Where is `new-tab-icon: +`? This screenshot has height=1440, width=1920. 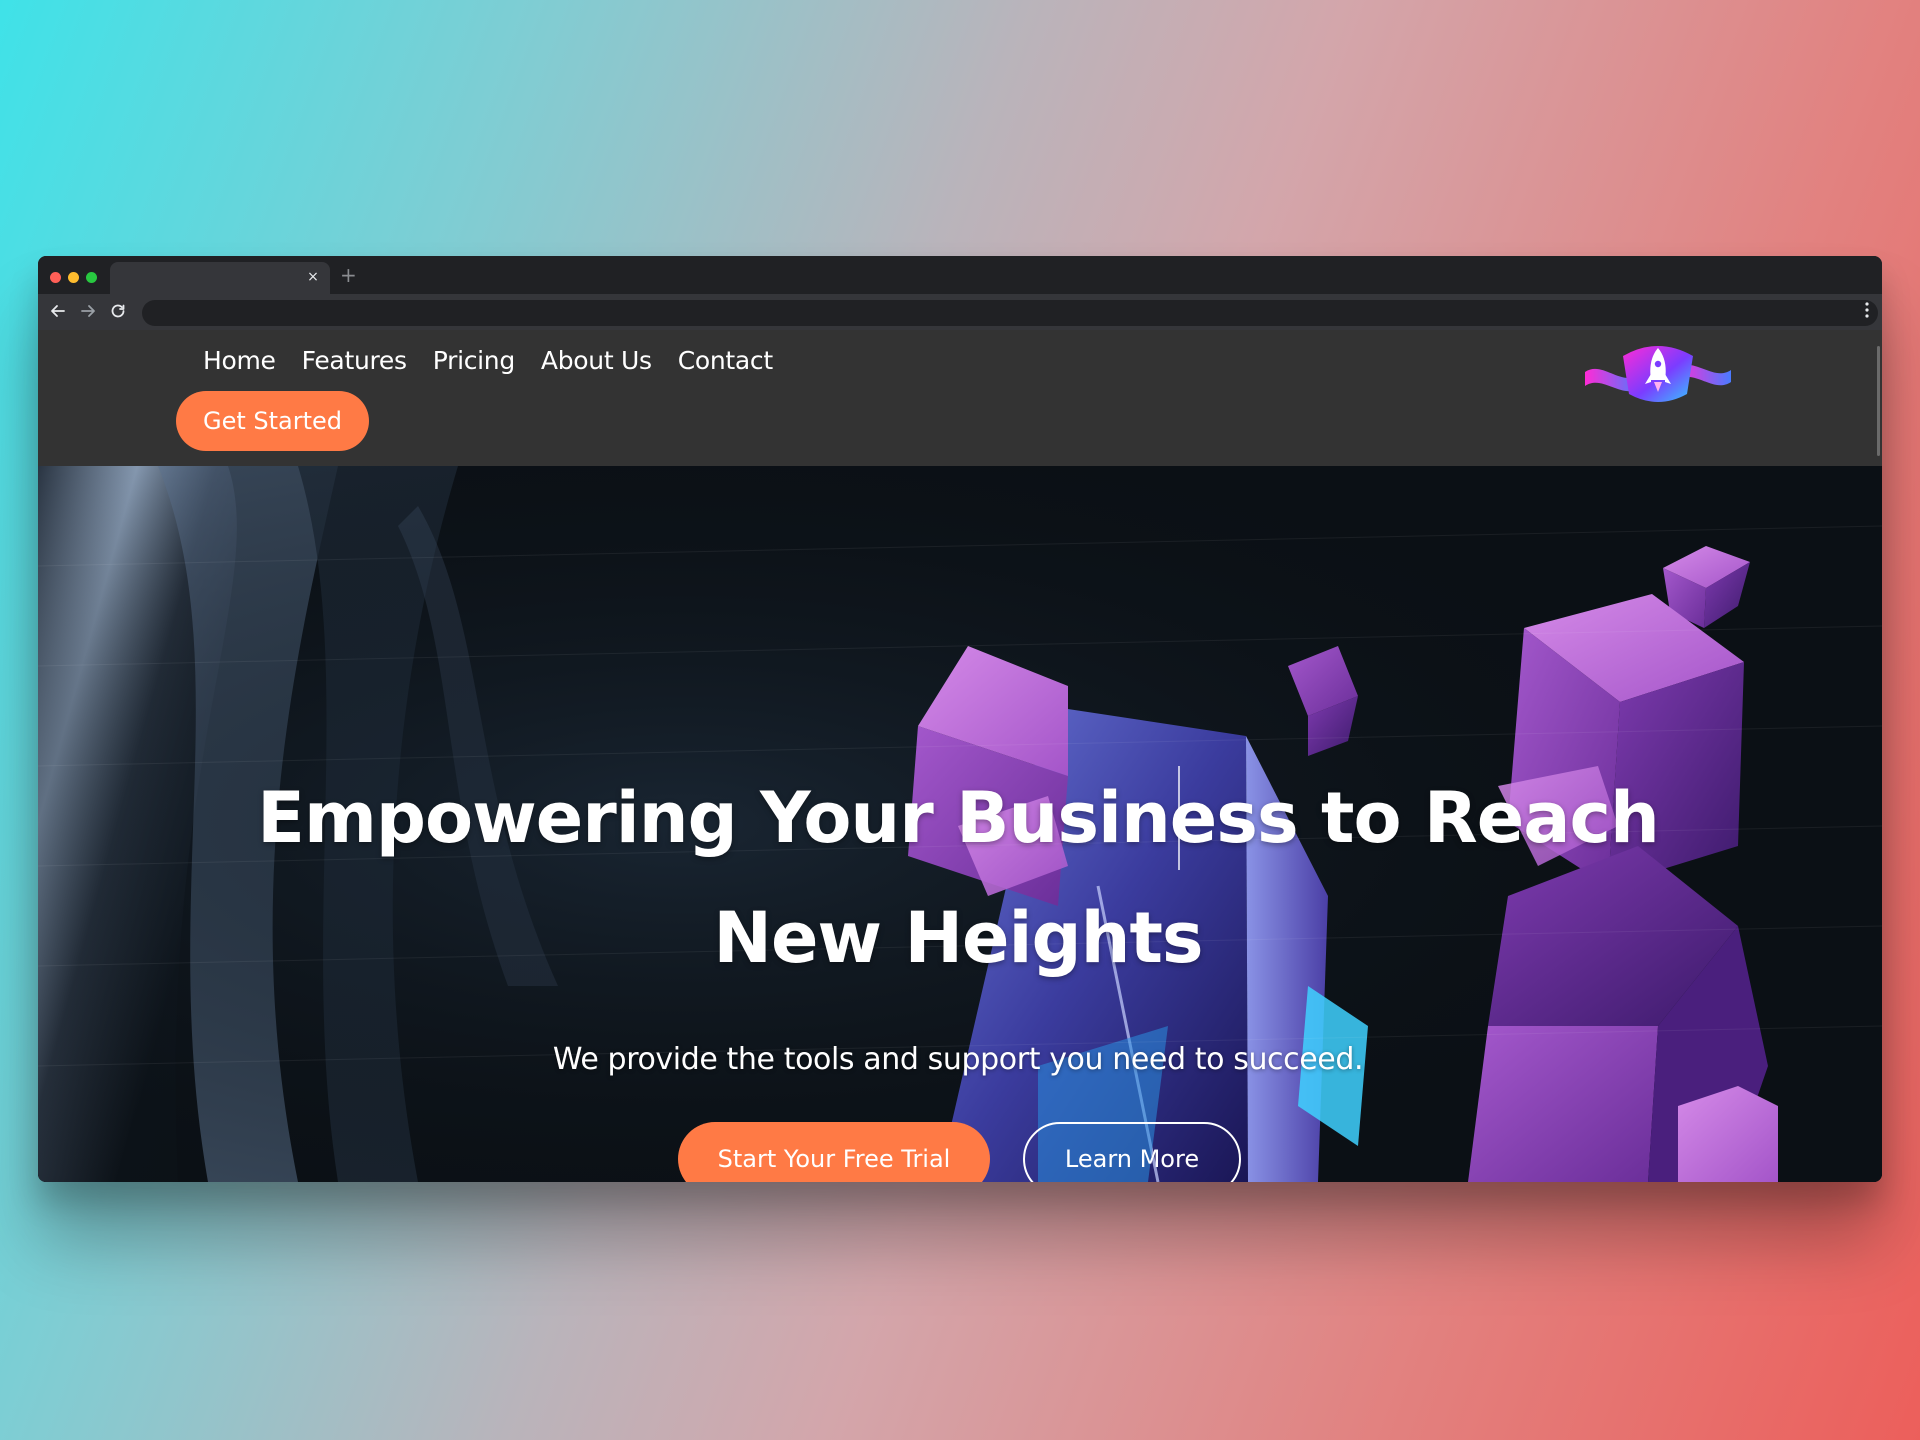 new-tab-icon: + is located at coordinates (348, 275).